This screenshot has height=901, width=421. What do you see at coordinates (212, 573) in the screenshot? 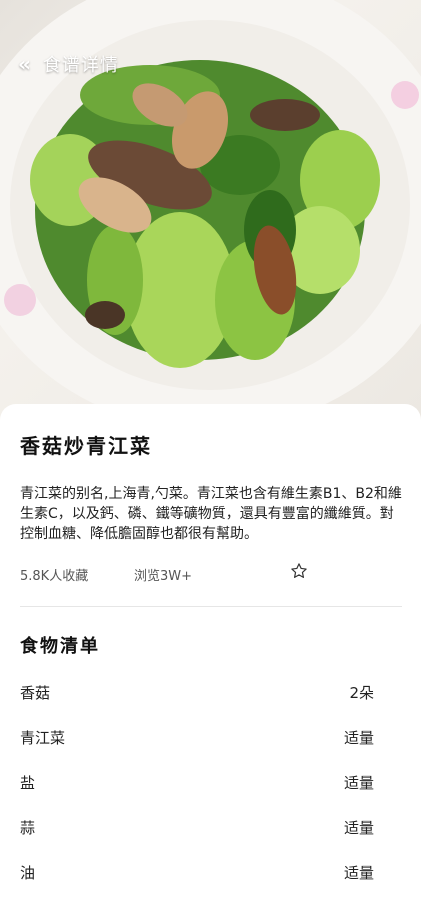
I see `recipe-meta-row: 5.8K人收藏 浏览3W+` at bounding box center [212, 573].